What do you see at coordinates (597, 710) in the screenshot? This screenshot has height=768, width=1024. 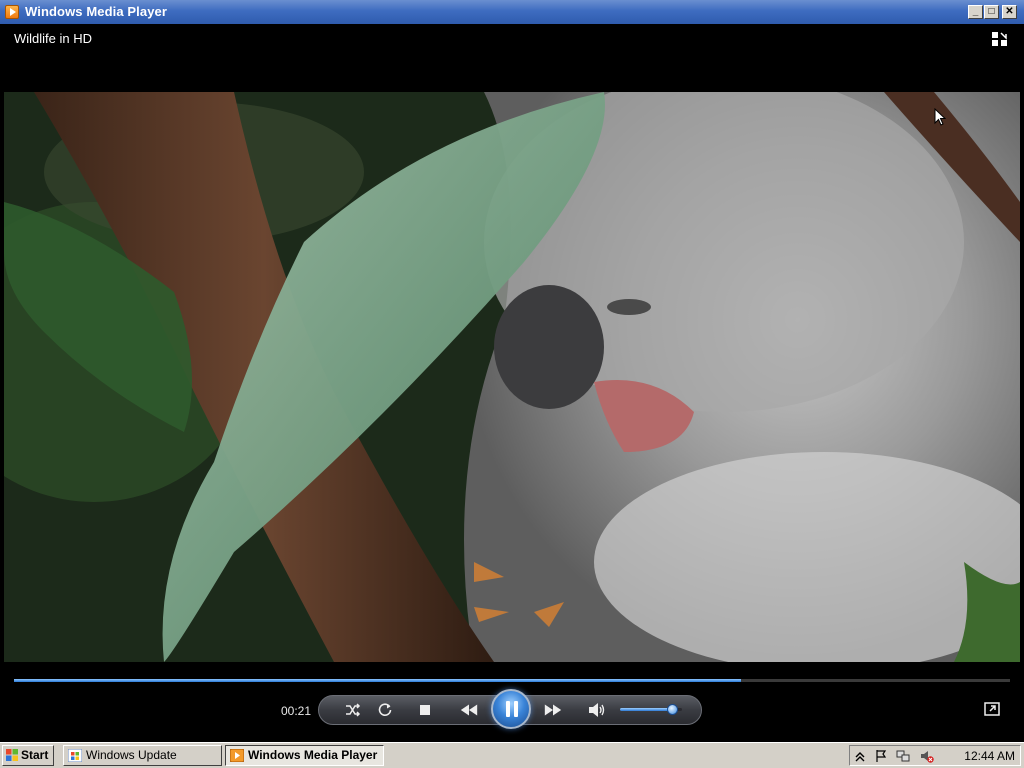 I see `speaker-icon` at bounding box center [597, 710].